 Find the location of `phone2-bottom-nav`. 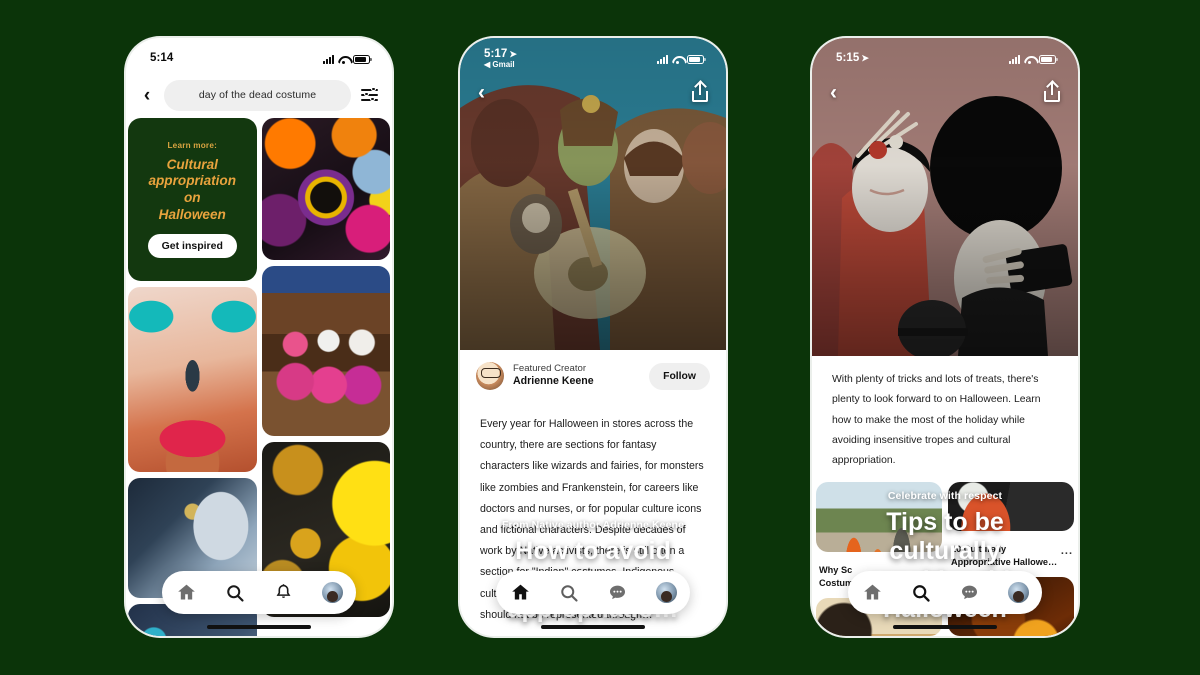

phone2-bottom-nav is located at coordinates (593, 592).